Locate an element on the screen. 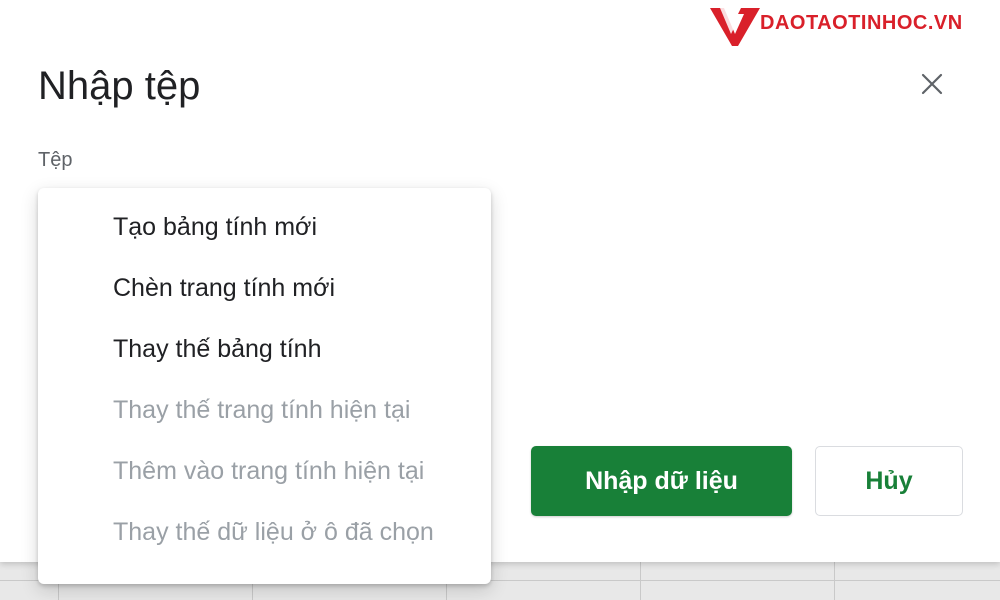 Image resolution: width=1000 pixels, height=600 pixels. file-field-label: Tệp is located at coordinates (55, 160).